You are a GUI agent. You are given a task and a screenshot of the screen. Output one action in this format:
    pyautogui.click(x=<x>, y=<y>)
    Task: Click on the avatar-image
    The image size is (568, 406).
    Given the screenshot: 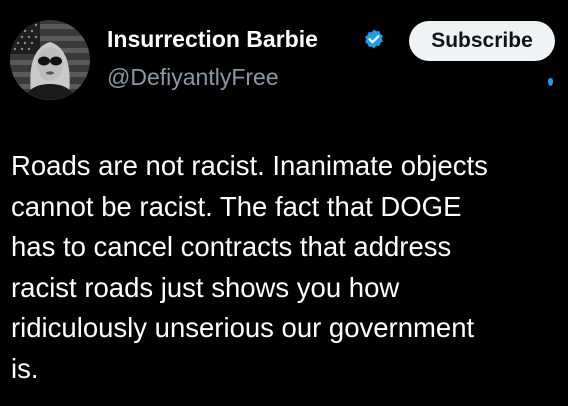 What is the action you would take?
    pyautogui.click(x=50, y=60)
    